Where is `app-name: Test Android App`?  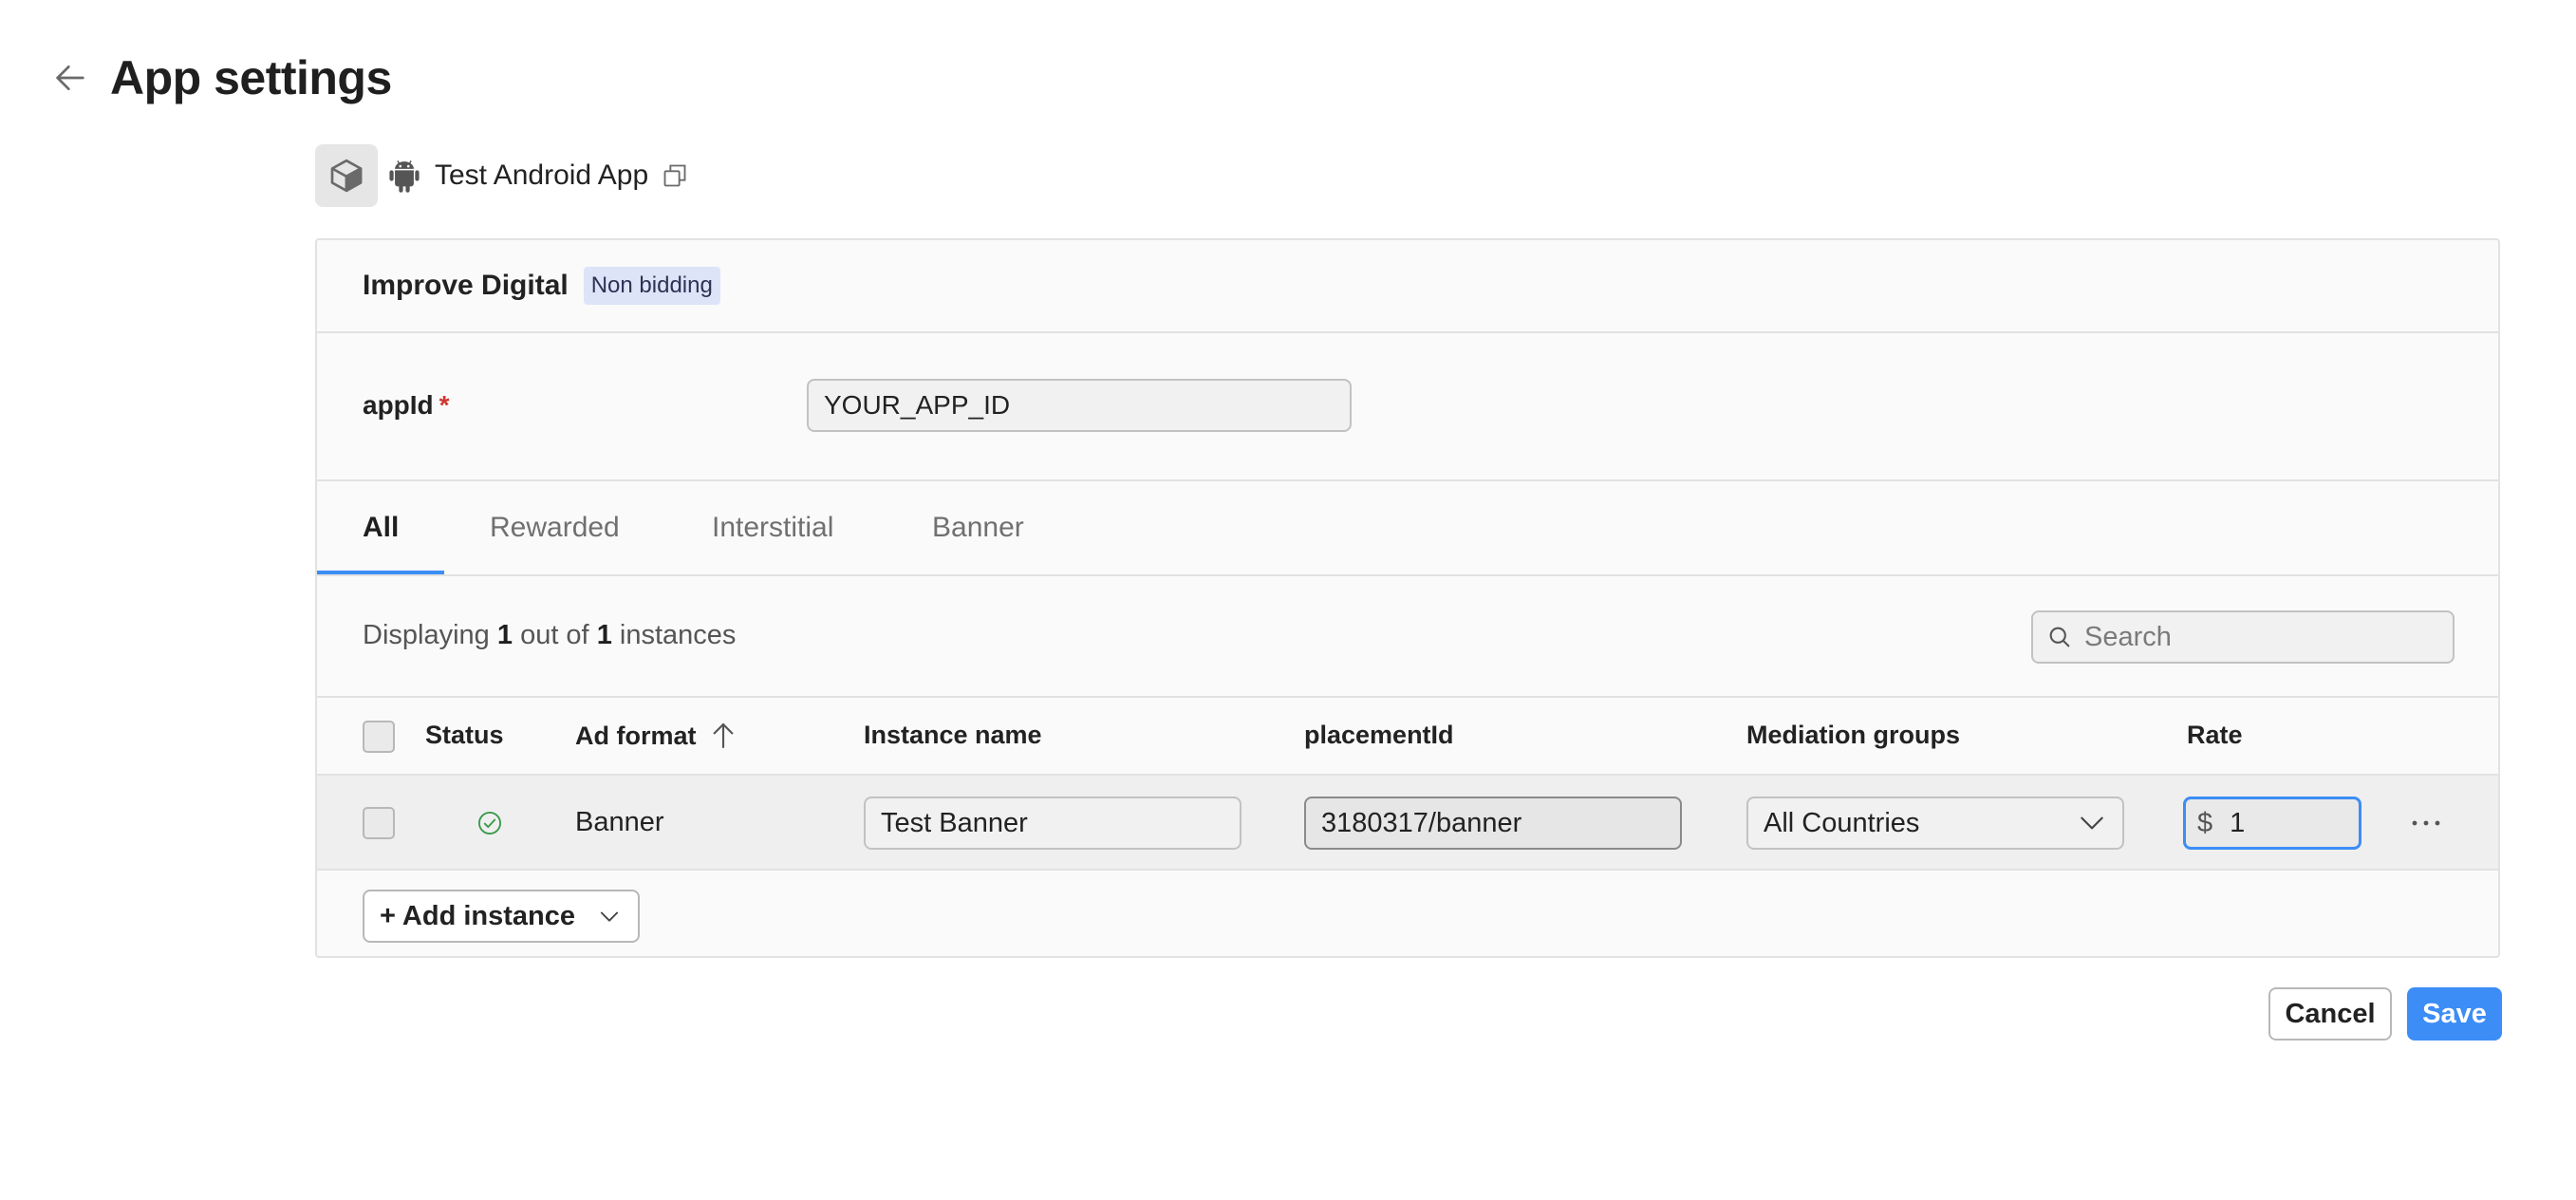 app-name: Test Android App is located at coordinates (542, 175).